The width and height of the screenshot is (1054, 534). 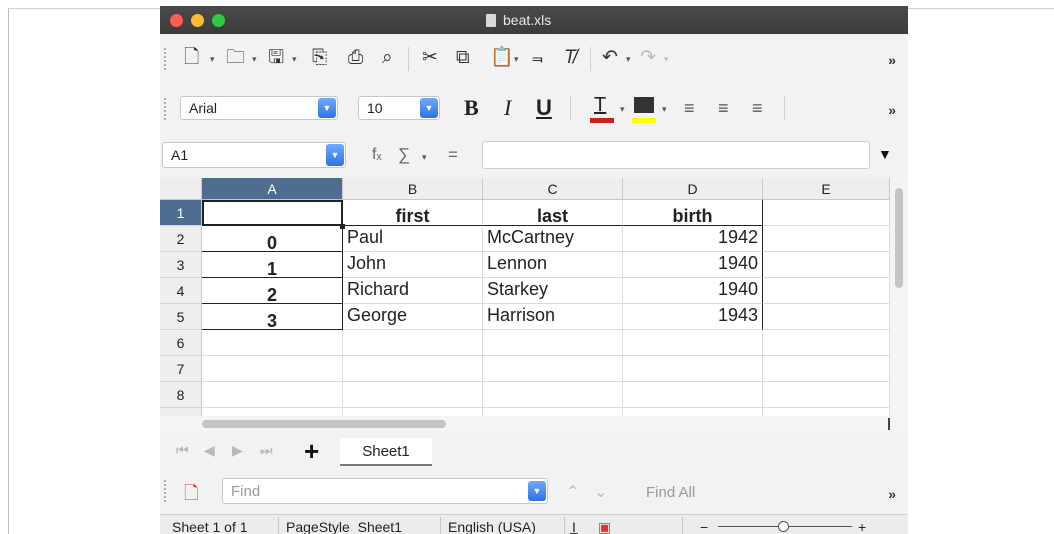 I want to click on zoom-slider-thumb, so click(x=783, y=526).